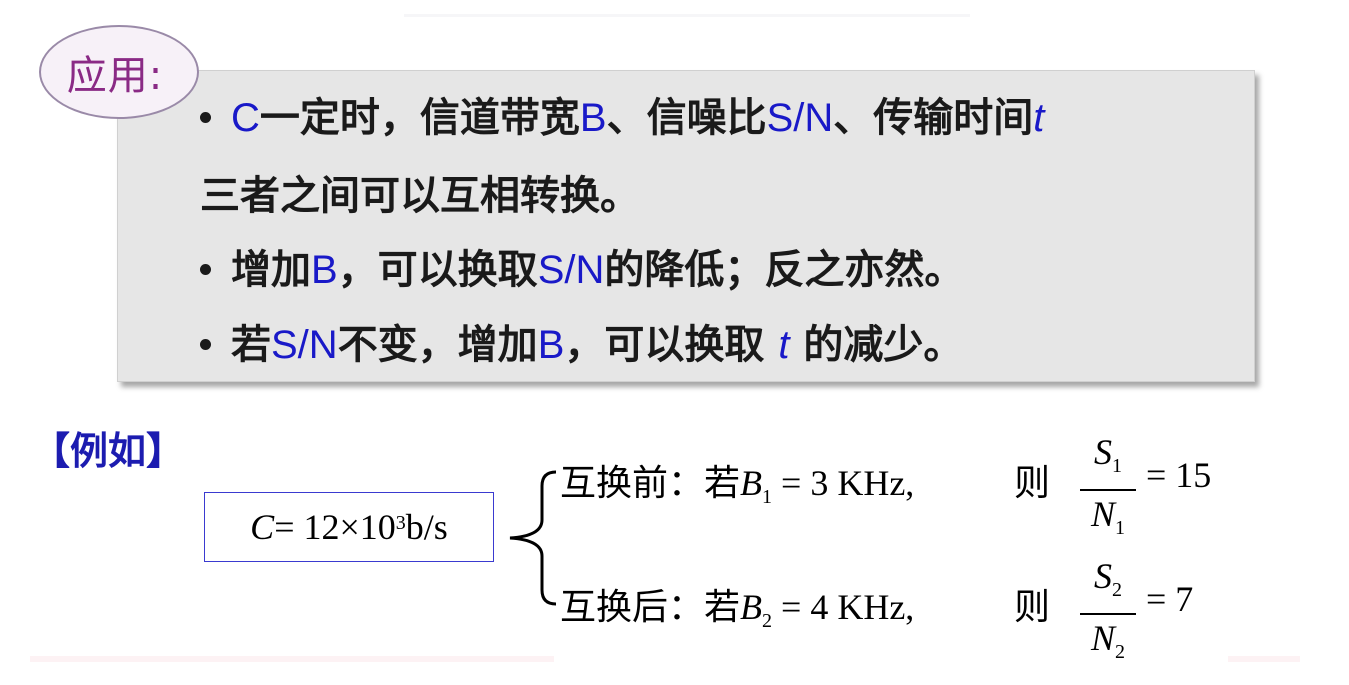 This screenshot has height=685, width=1349. Describe the element at coordinates (1170, 599) in the screenshot. I see `after-result: = 7` at that location.